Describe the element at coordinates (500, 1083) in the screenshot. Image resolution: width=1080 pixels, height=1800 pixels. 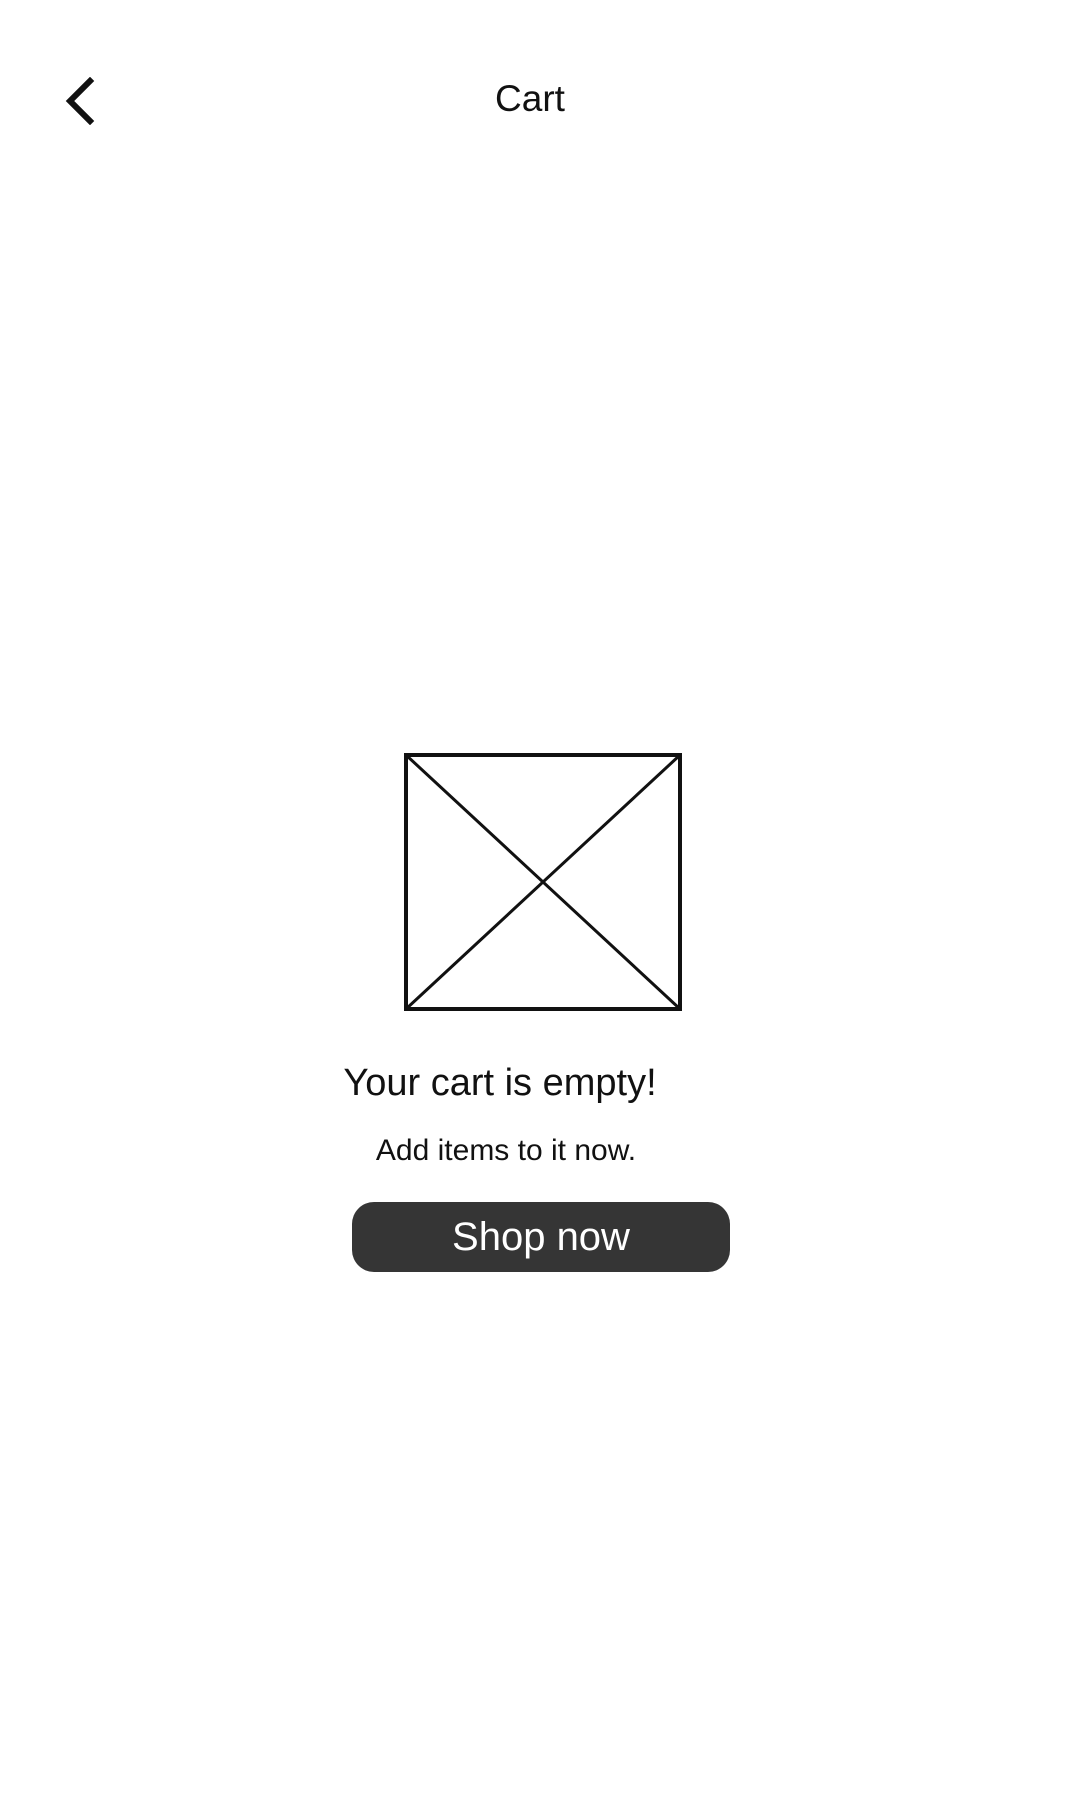
I see `empty-cart-title: Your cart is empty!` at that location.